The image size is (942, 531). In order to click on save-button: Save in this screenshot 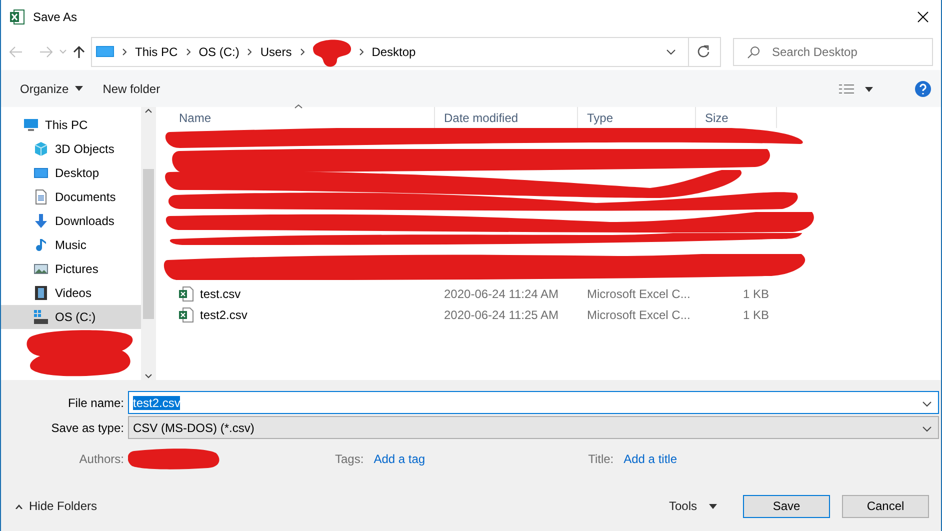, I will do `click(786, 506)`.